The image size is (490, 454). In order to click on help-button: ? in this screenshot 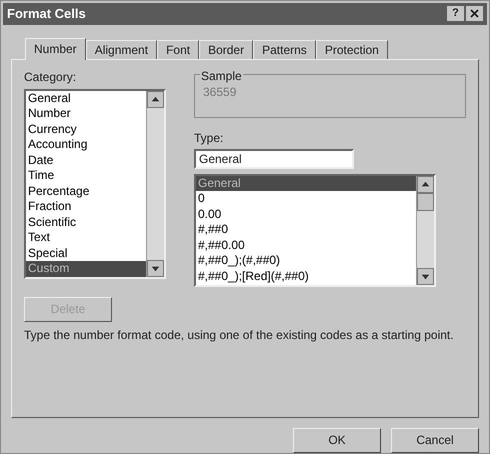, I will do `click(455, 14)`.